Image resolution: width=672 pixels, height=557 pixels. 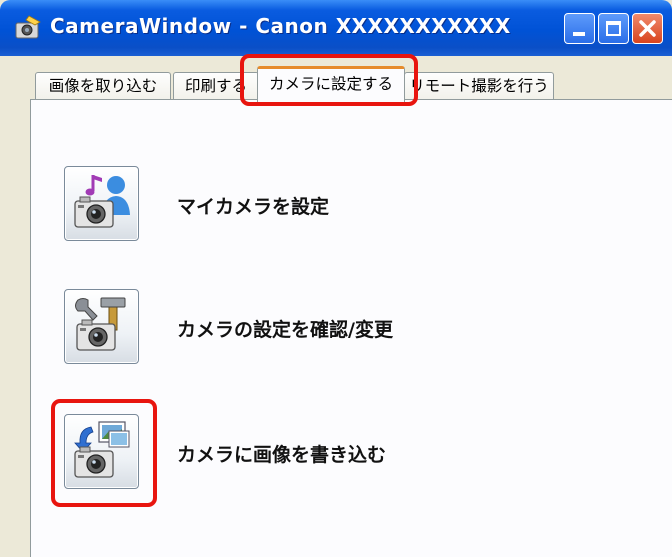 I want to click on tab-camera-settings: カメラに設定する, so click(x=331, y=84).